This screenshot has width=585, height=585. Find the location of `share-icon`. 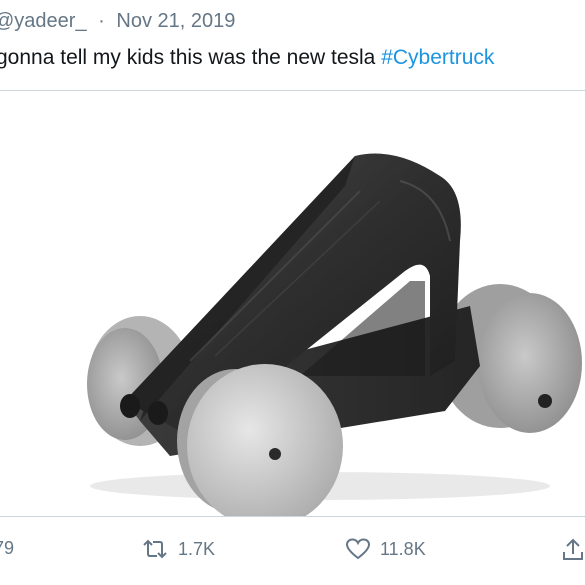

share-icon is located at coordinates (573, 550).